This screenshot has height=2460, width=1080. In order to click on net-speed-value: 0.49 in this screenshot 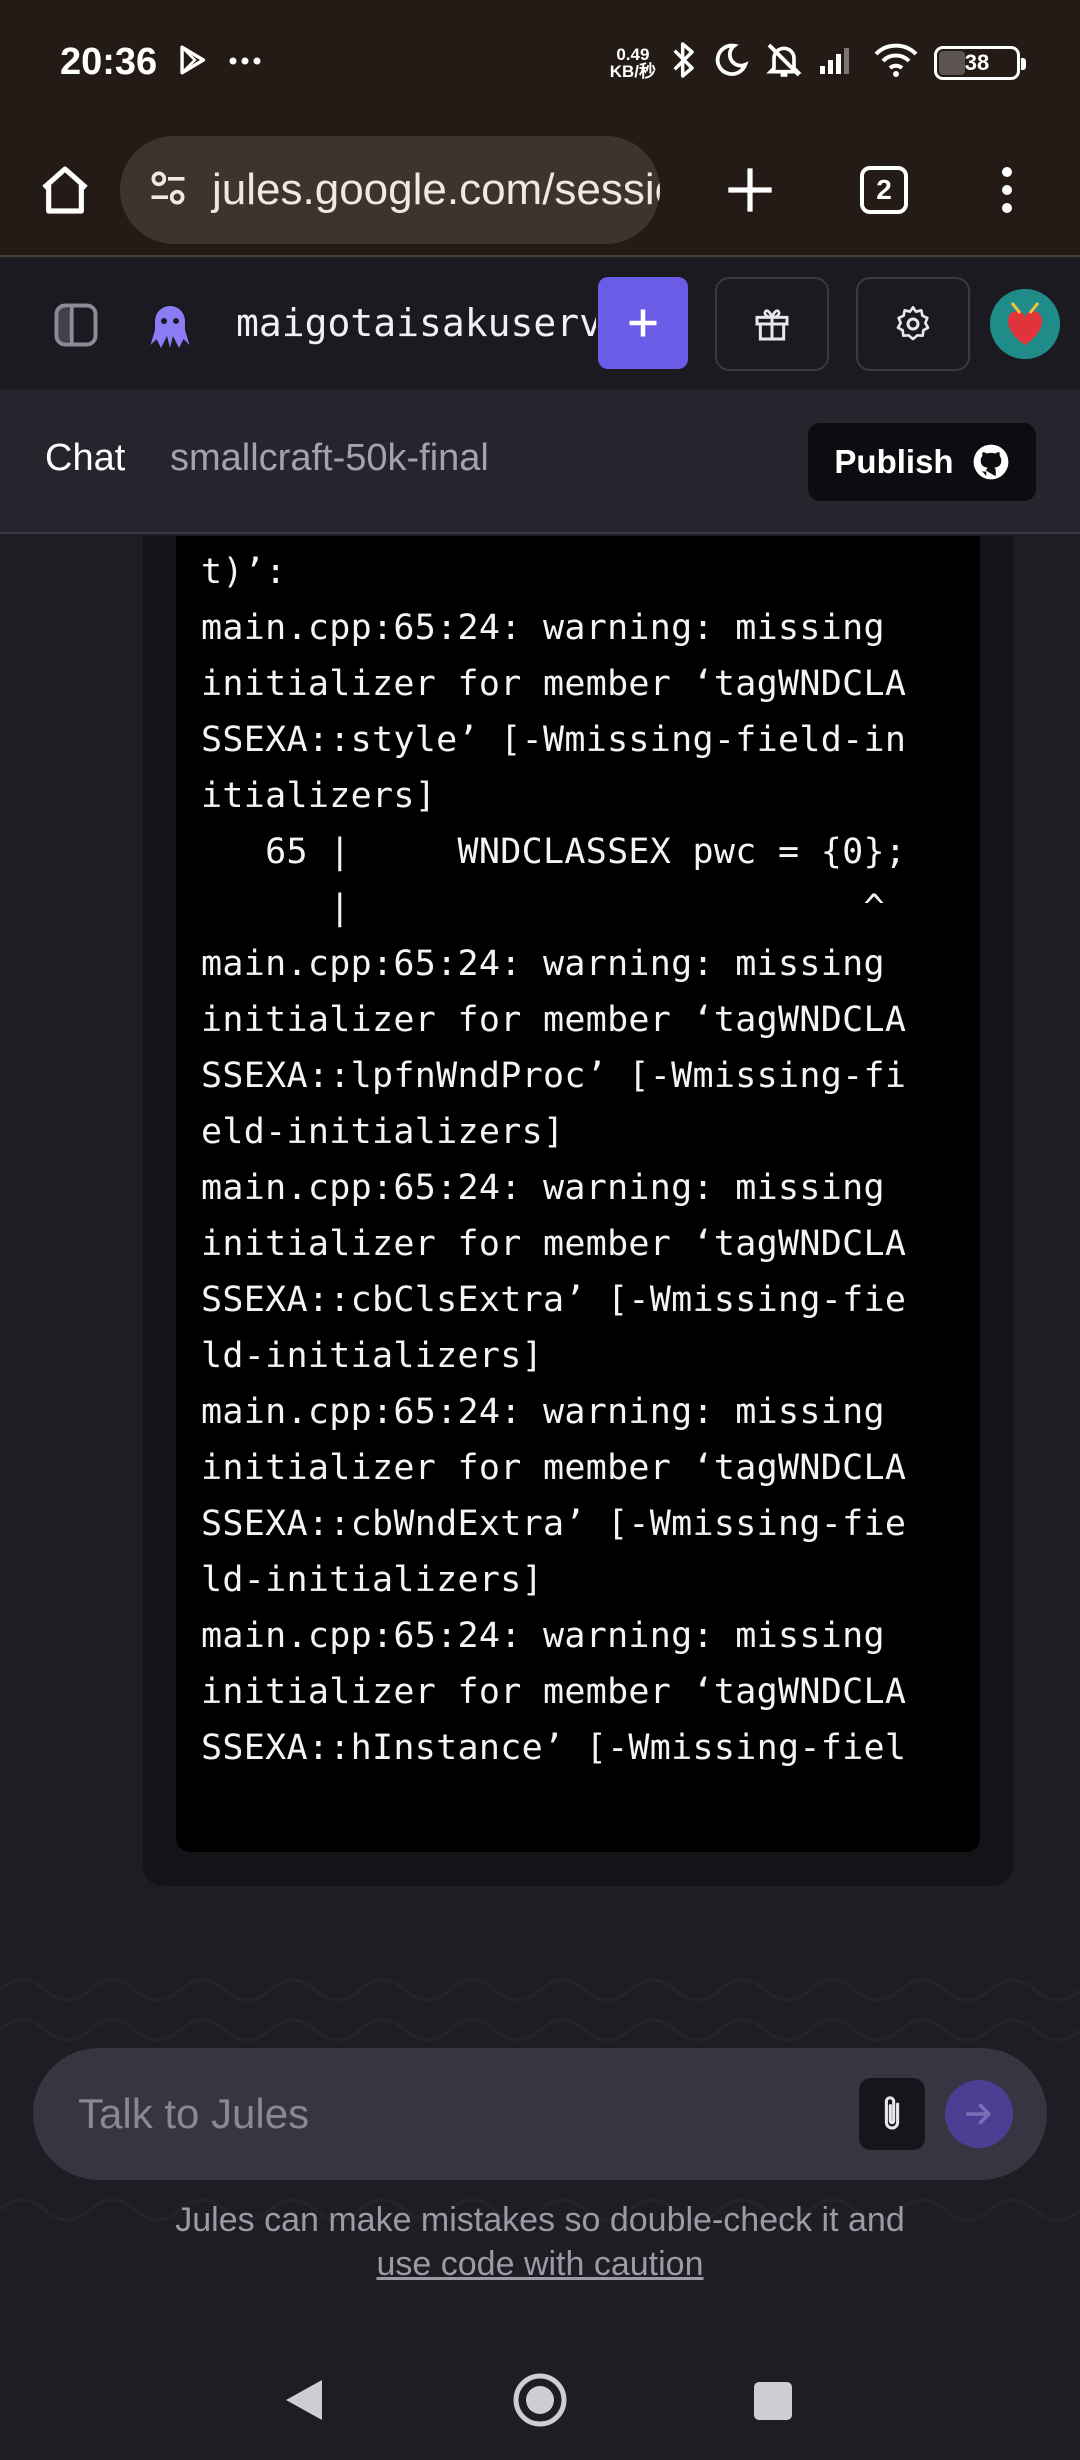, I will do `click(633, 54)`.